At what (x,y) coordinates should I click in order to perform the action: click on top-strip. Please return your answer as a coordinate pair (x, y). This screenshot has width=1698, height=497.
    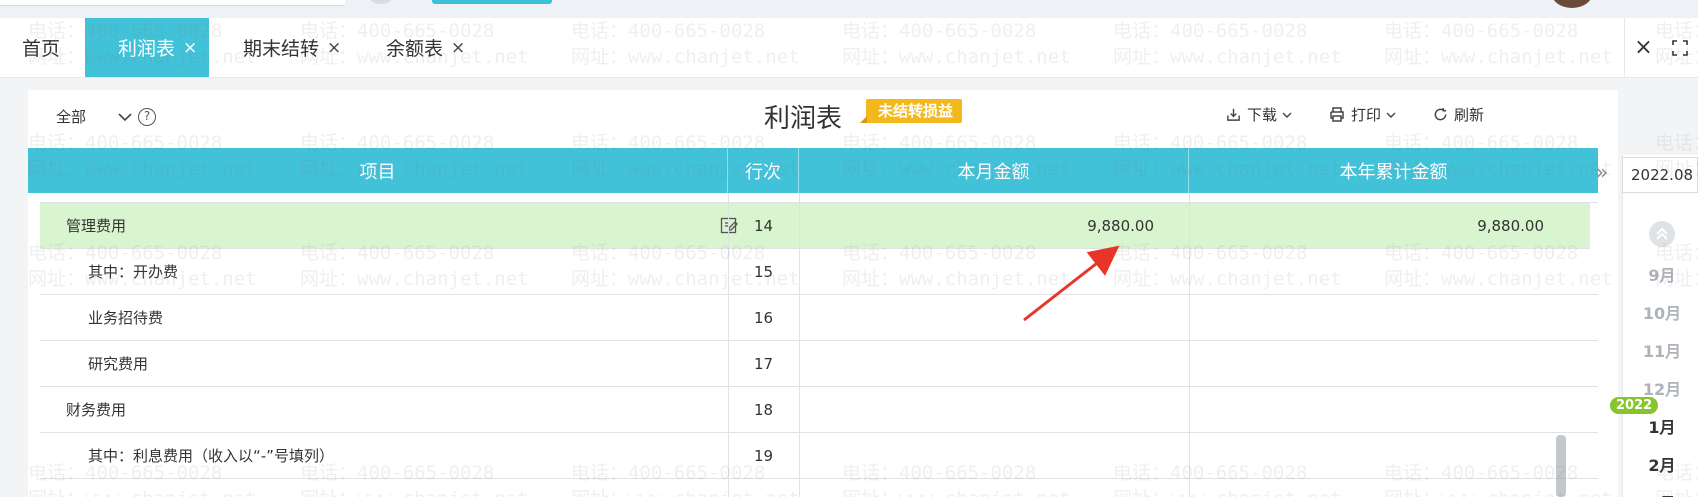
    Looking at the image, I should click on (849, 9).